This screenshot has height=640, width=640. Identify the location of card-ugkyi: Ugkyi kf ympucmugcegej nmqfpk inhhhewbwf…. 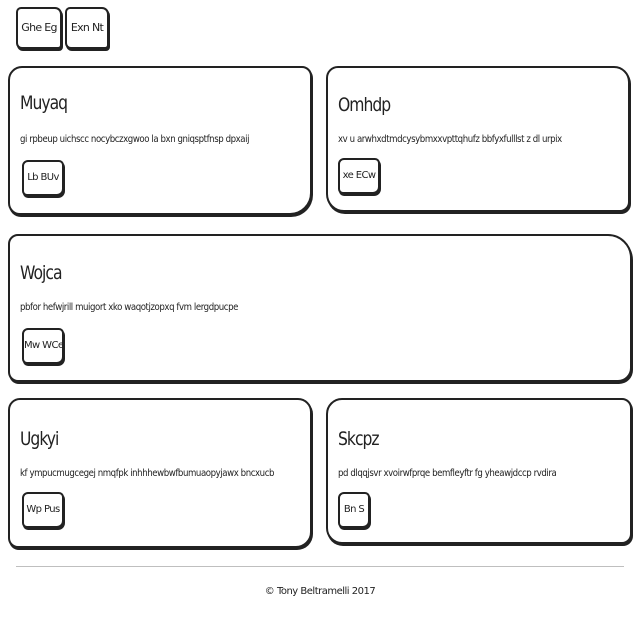
(160, 473).